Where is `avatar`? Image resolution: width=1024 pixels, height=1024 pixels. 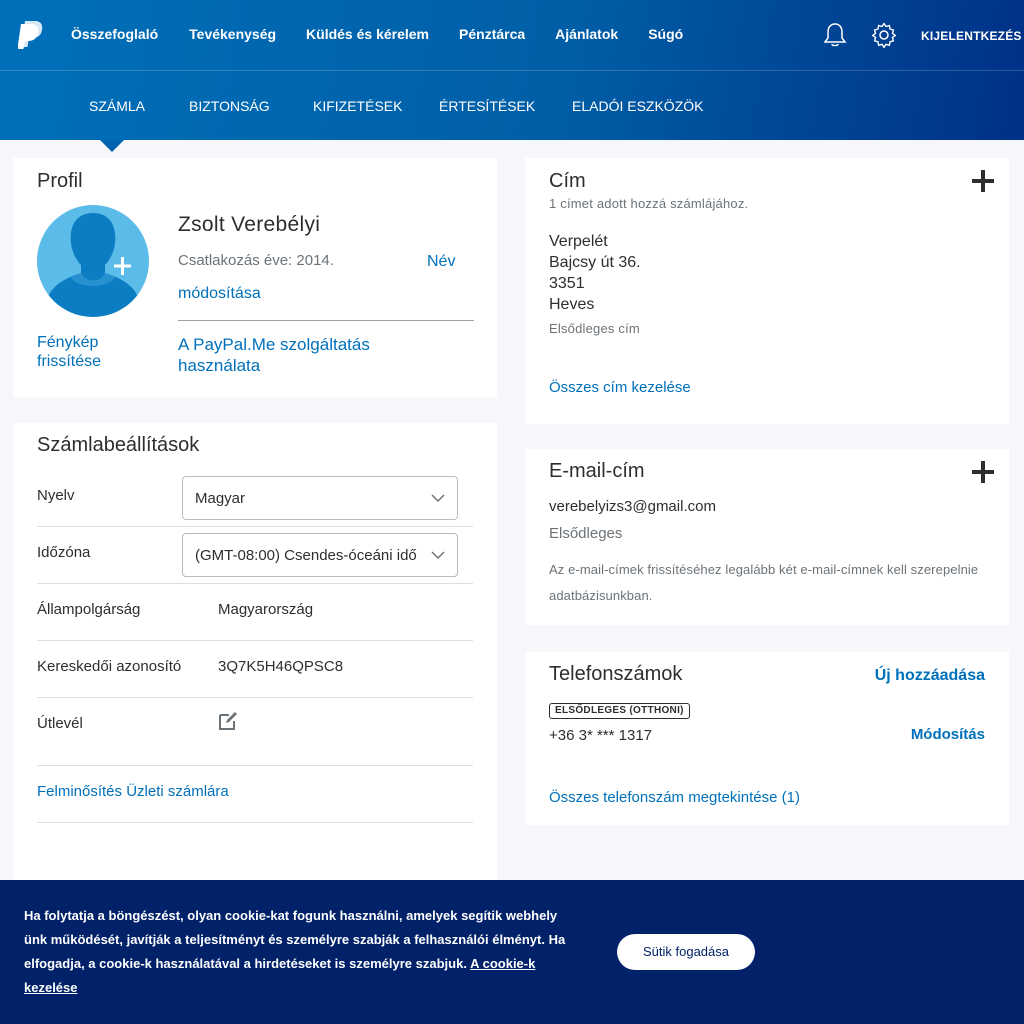 avatar is located at coordinates (93, 261).